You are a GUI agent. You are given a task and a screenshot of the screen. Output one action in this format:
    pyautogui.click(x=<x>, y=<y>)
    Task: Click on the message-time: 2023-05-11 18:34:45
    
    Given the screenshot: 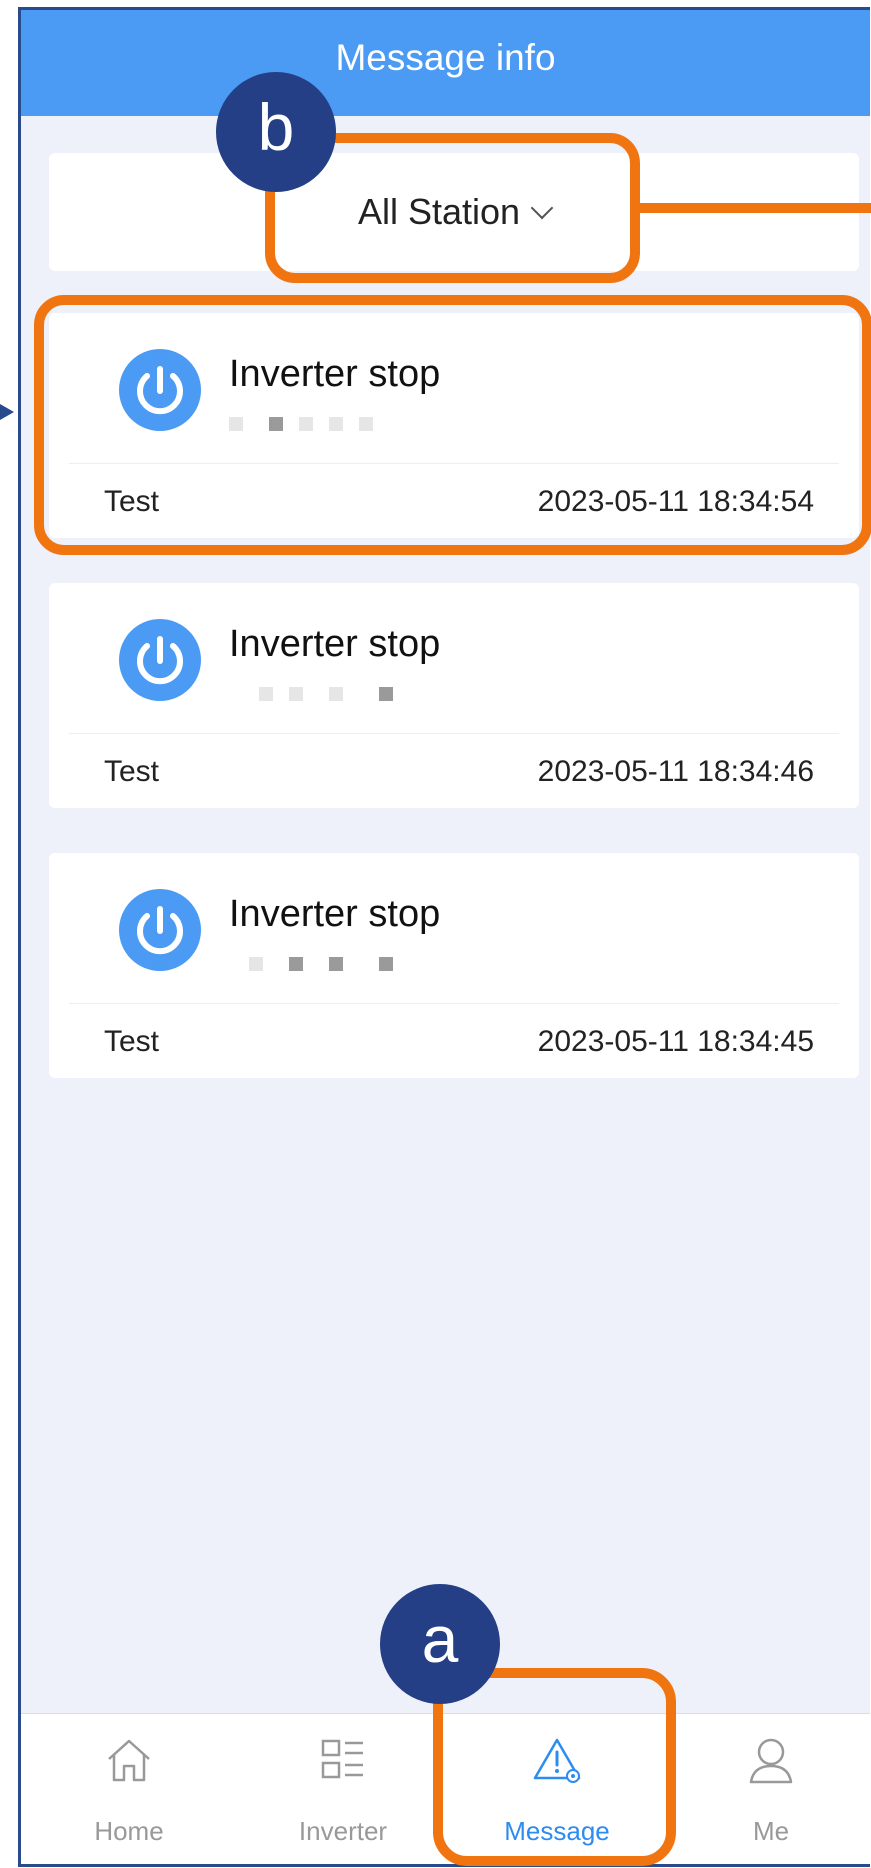 What is the action you would take?
    pyautogui.click(x=675, y=1041)
    